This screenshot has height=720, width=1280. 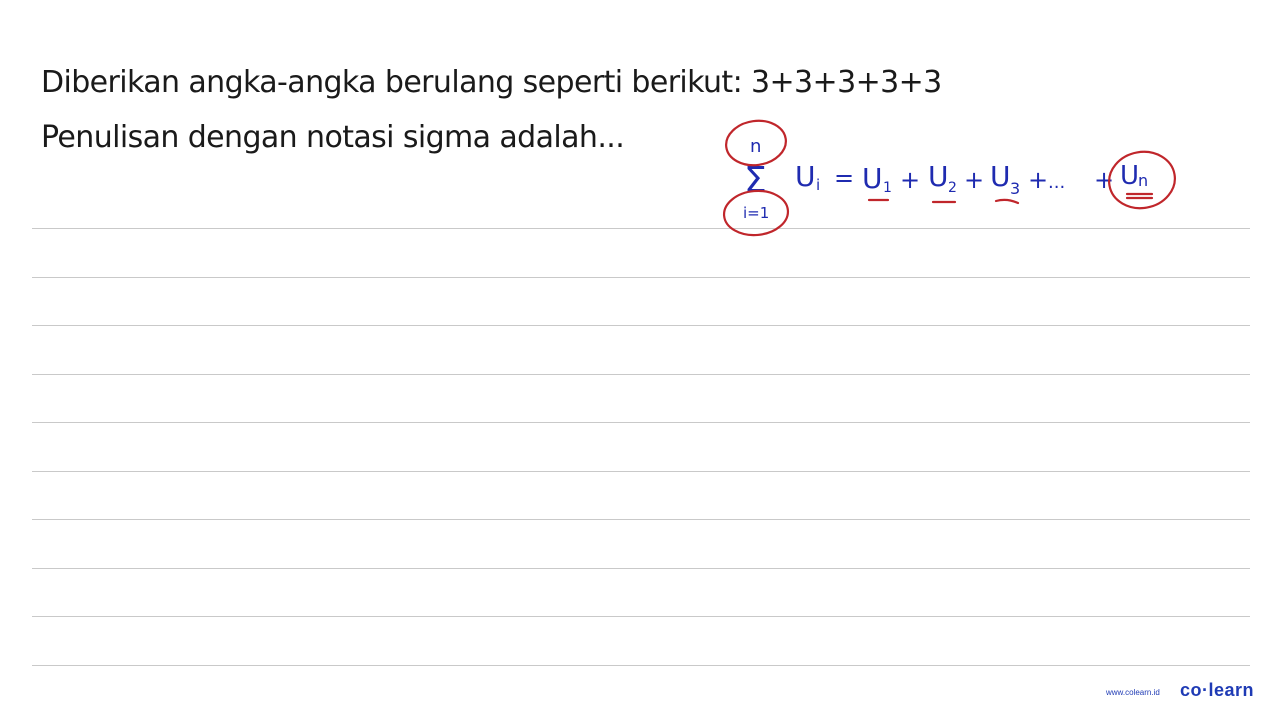 I want to click on term-un-sub: n, so click(x=1143, y=180).